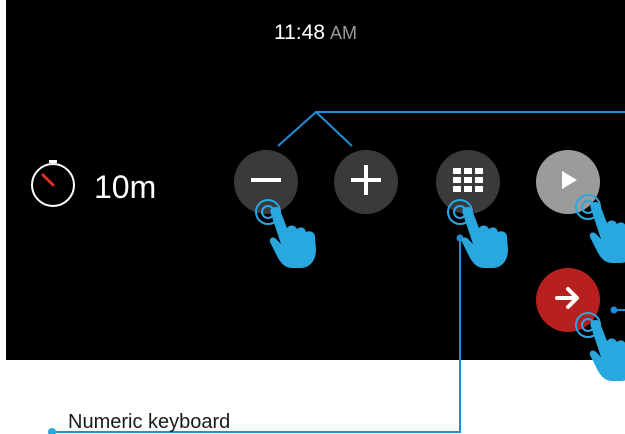  What do you see at coordinates (52, 431) in the screenshot?
I see `callout-dot-caption` at bounding box center [52, 431].